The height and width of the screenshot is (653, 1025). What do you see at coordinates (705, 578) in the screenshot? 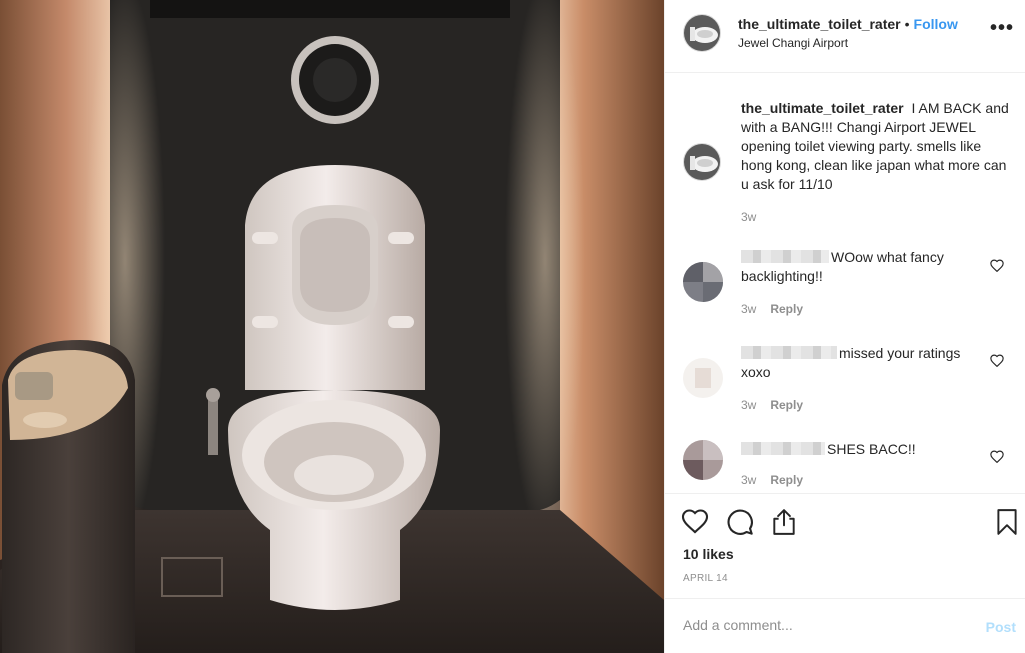
I see `post-date: APRIL 14` at bounding box center [705, 578].